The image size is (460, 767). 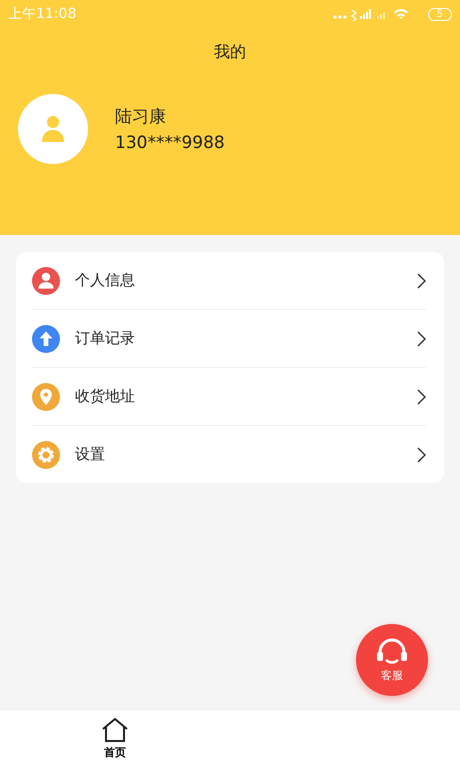 I want to click on page-title: 我的, so click(x=230, y=52).